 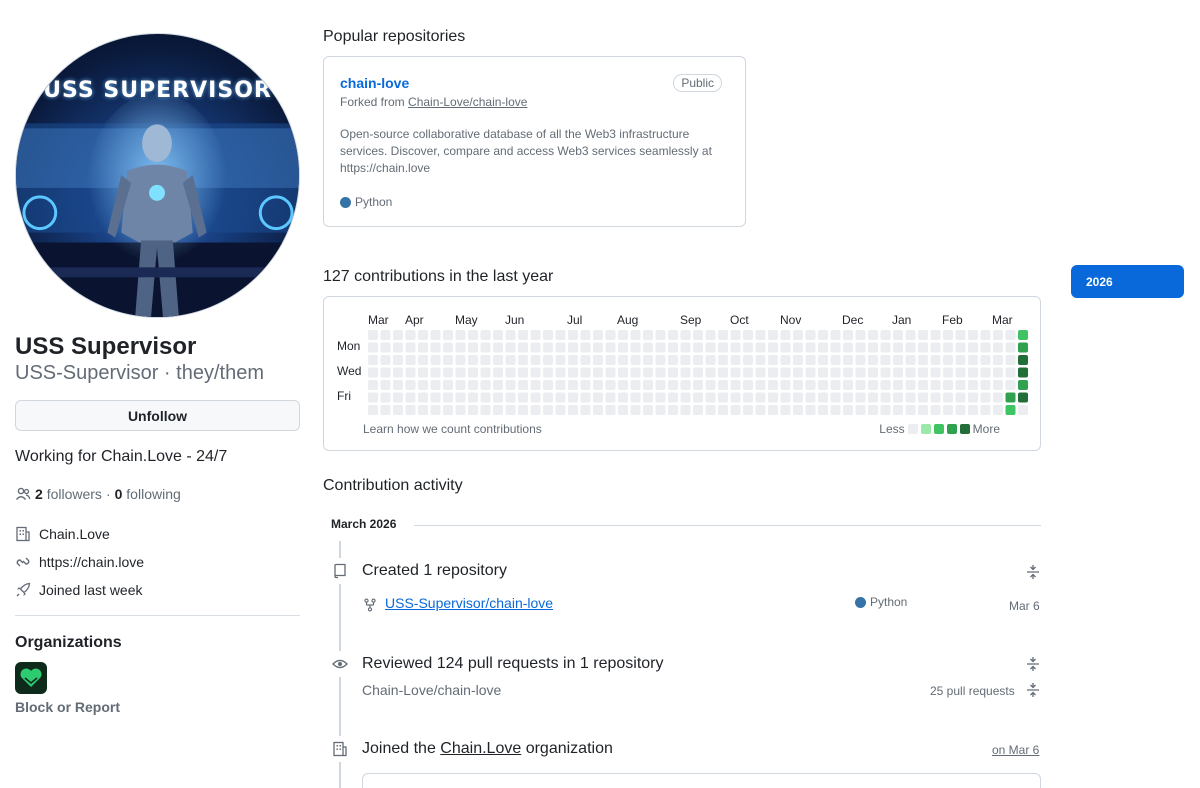 What do you see at coordinates (157, 415) in the screenshot?
I see `unfollow-button: Unfollow` at bounding box center [157, 415].